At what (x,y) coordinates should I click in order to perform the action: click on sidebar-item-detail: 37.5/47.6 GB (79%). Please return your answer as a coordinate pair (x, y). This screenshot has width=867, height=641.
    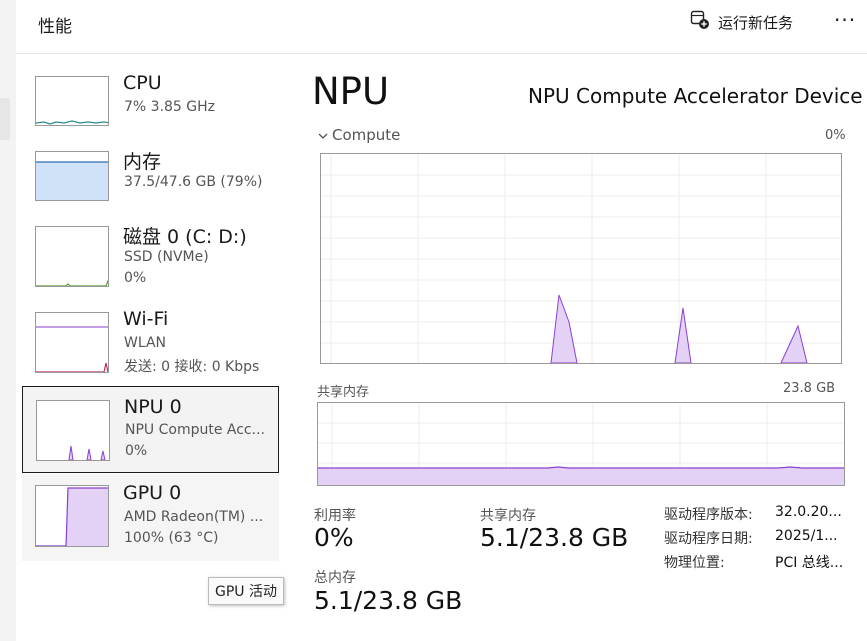
    Looking at the image, I should click on (193, 182).